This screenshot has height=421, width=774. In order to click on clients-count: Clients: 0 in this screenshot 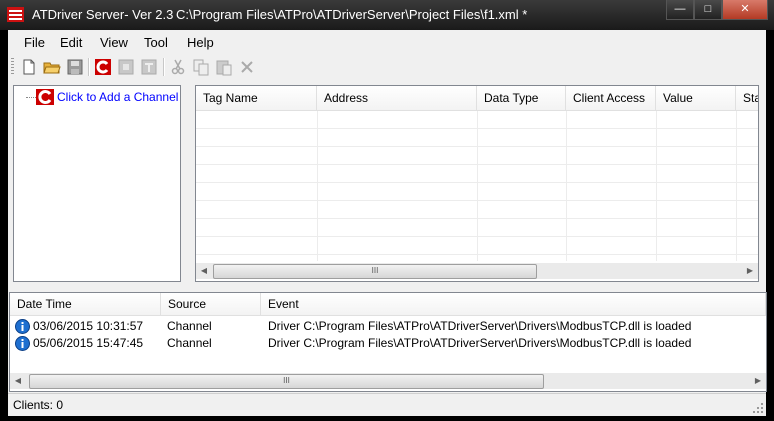, I will do `click(38, 405)`.